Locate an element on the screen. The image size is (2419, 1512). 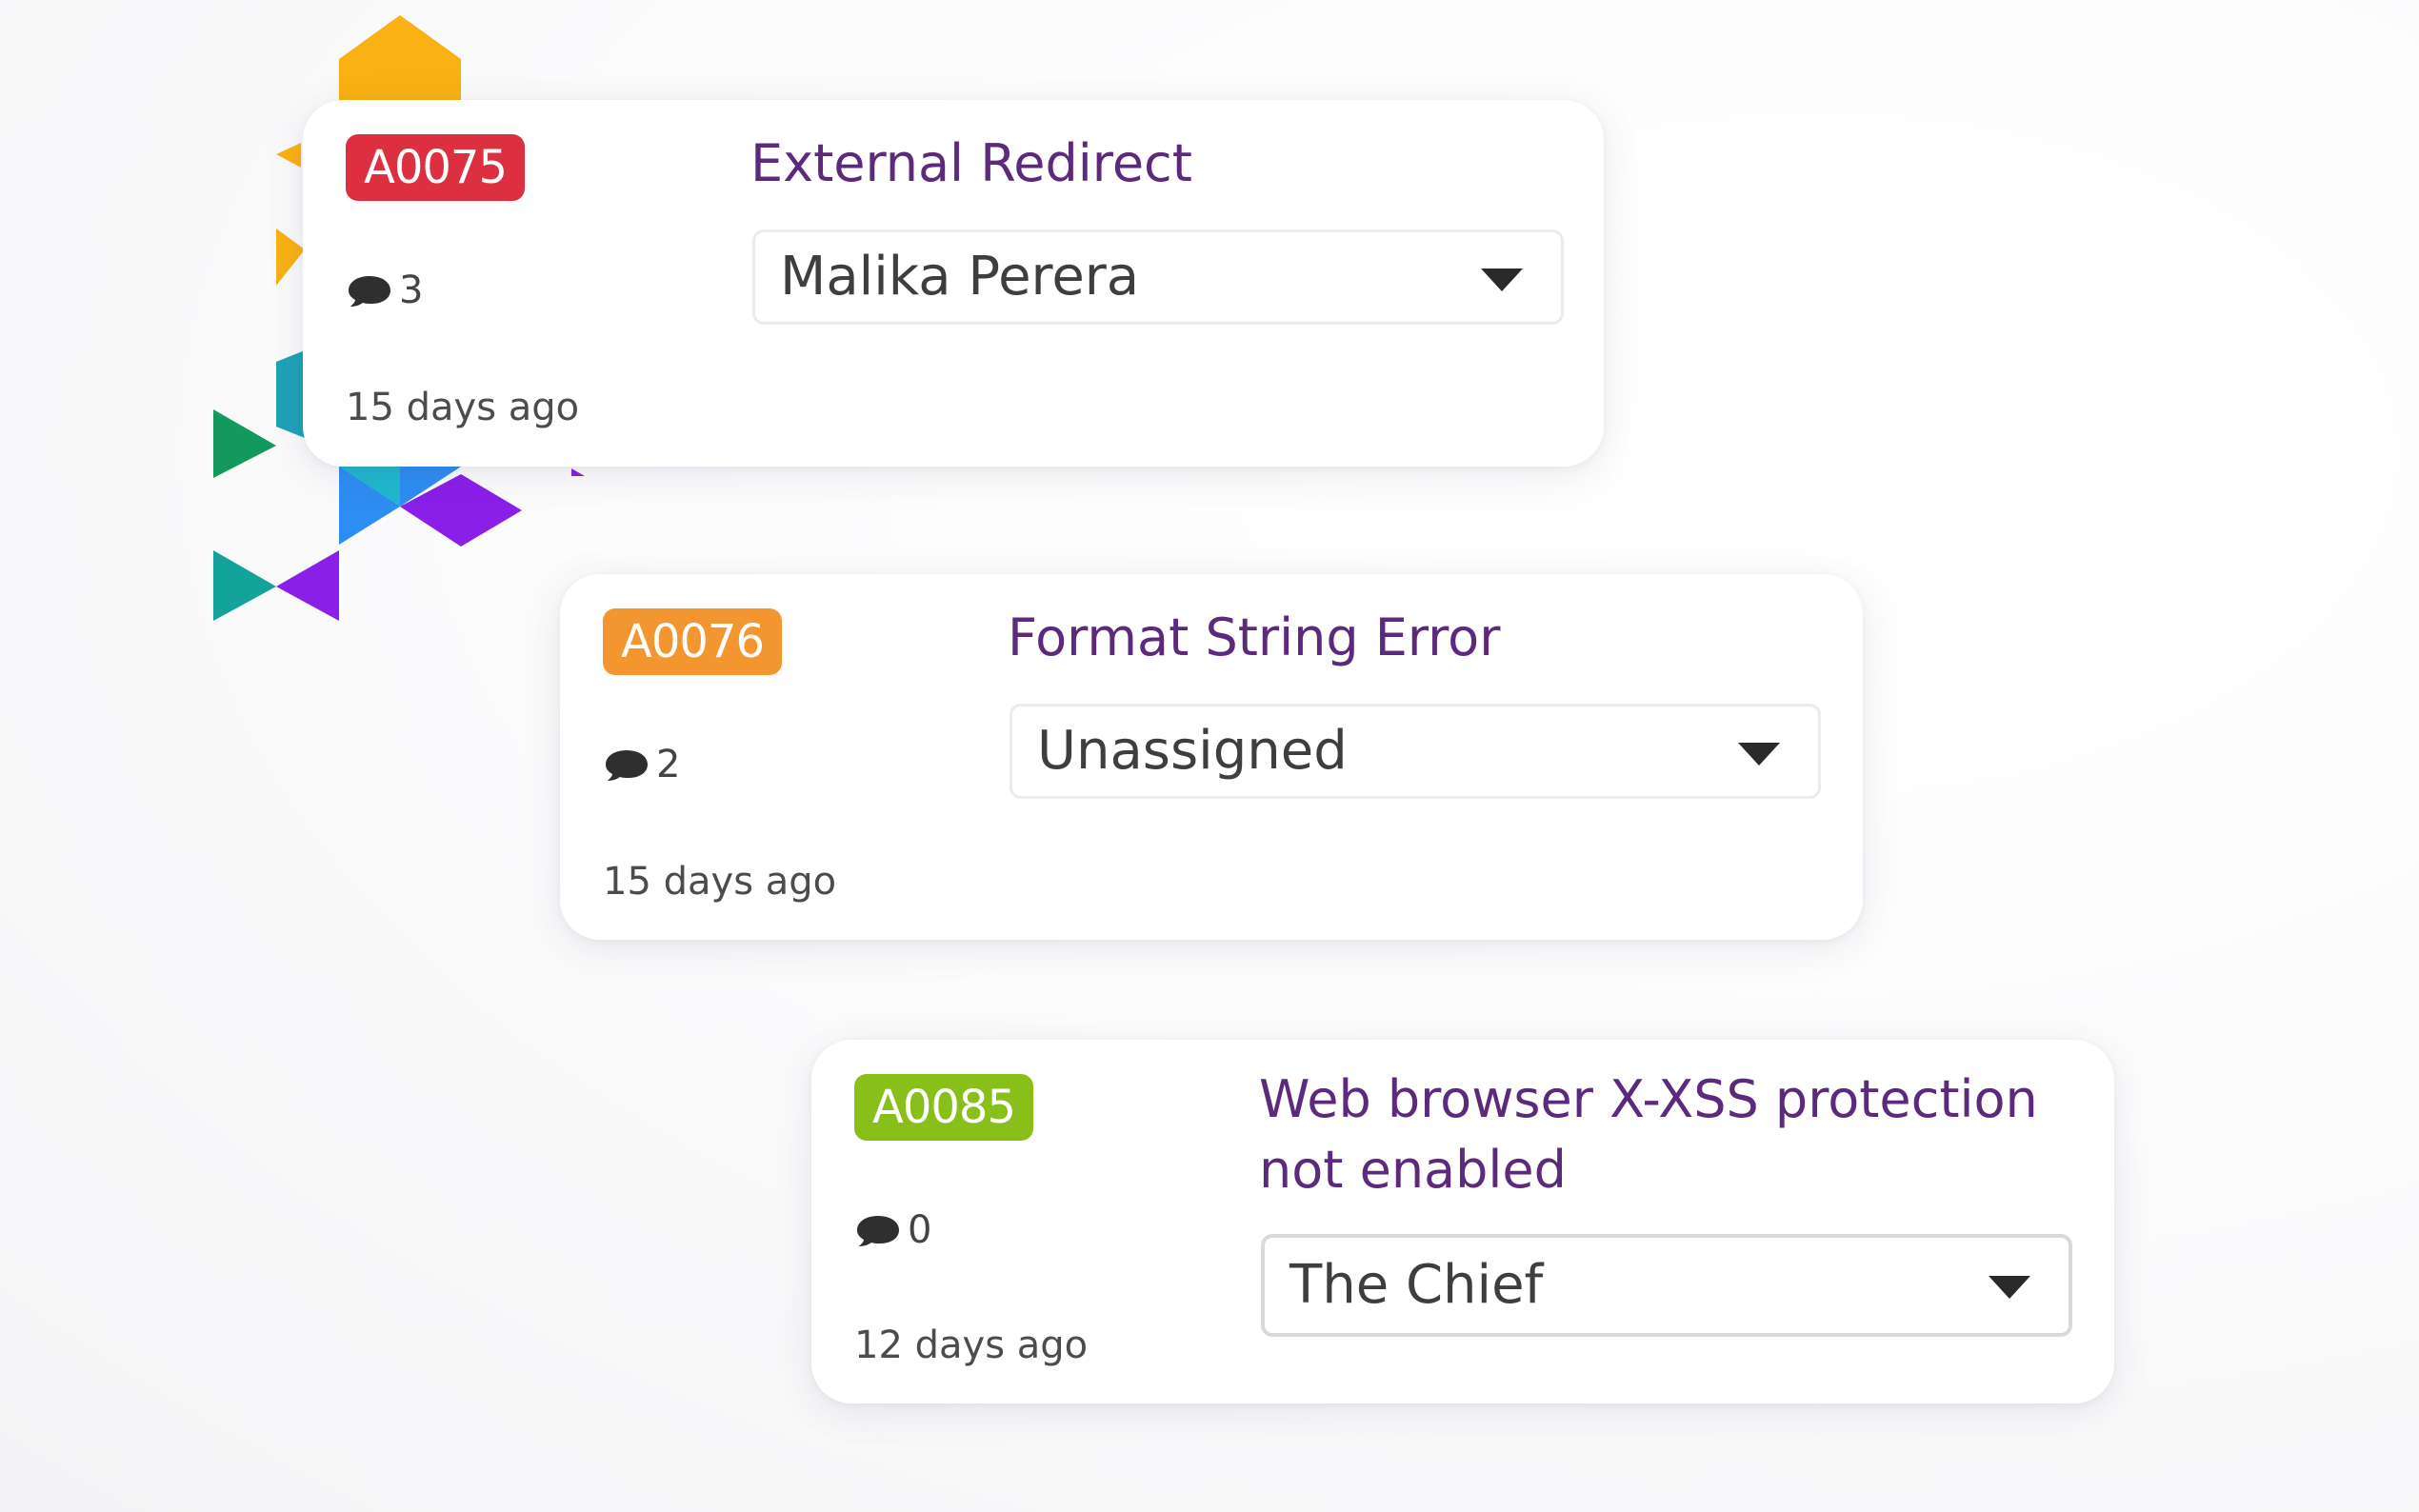
assignee-value: Unassigned is located at coordinates (1192, 751).